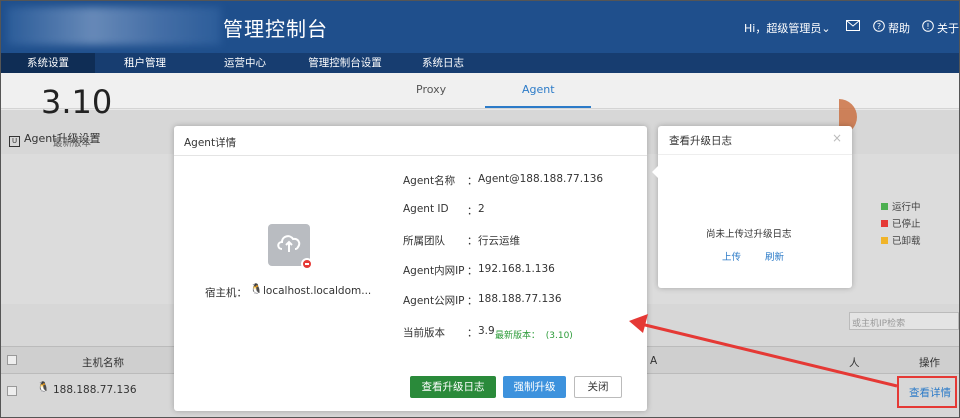 This screenshot has width=960, height=418. Describe the element at coordinates (906, 241) in the screenshot. I see `legend-label: 已卸载` at that location.